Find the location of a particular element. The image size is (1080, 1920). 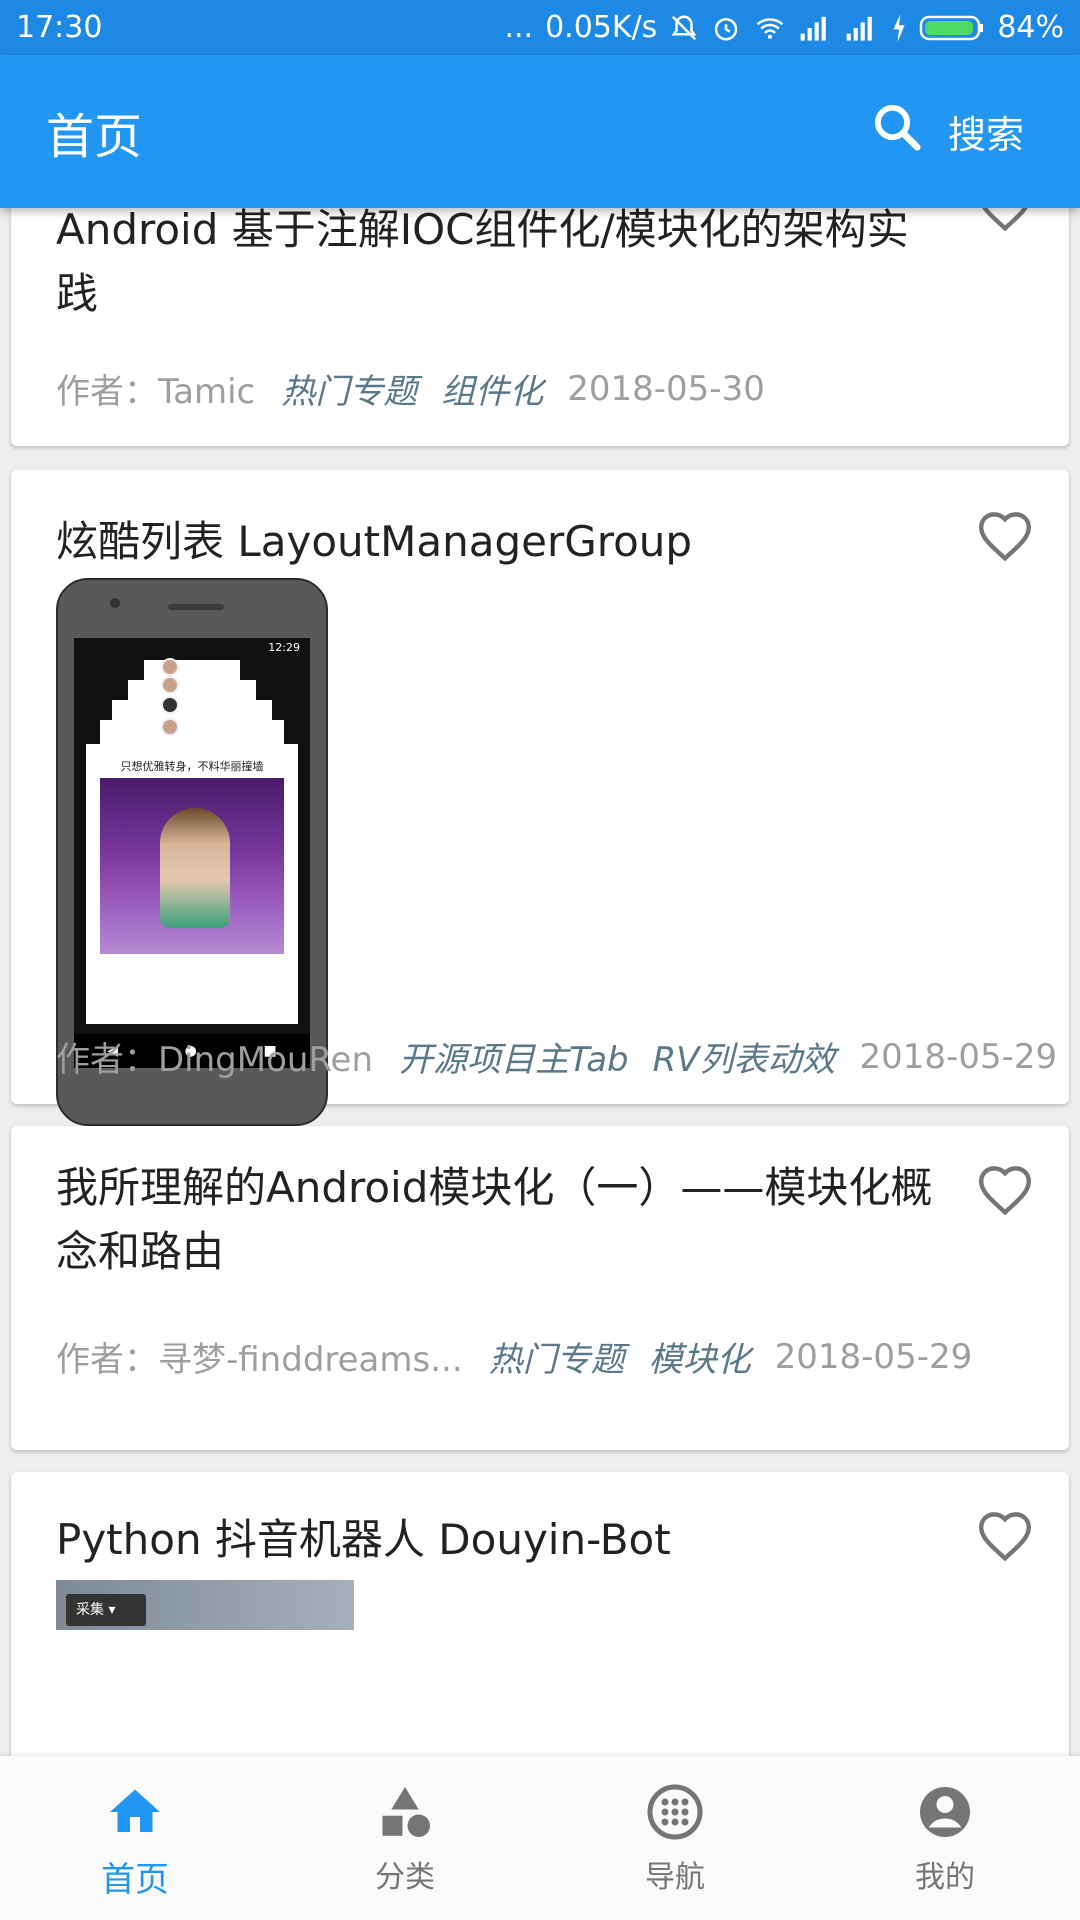

article-meta: 作者：Tamic 热门专题 组件化 2018-05-30 is located at coordinates (410, 388).